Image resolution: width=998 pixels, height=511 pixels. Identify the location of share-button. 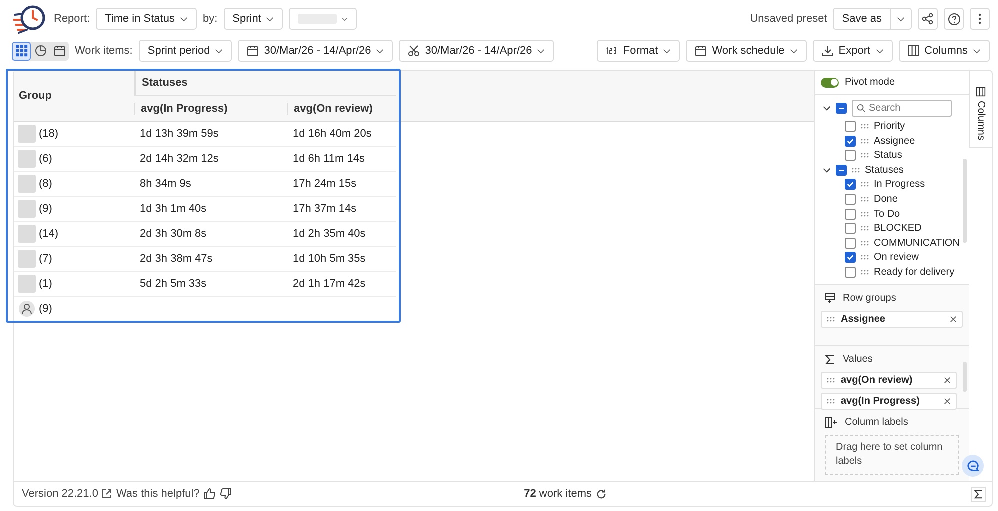
(928, 19).